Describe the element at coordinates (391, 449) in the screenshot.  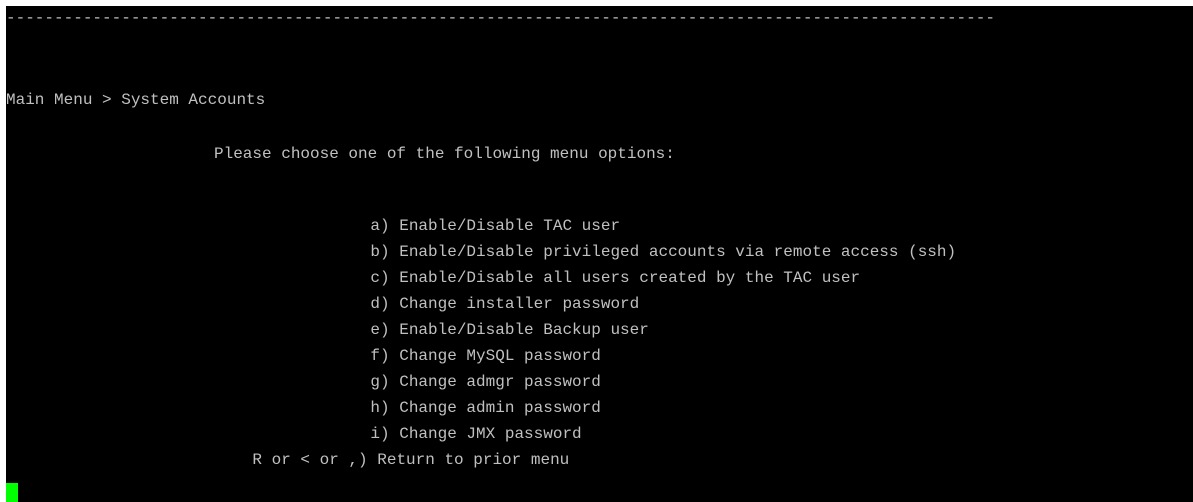
I see `menu-option-return: R or < or ,) Return to prior menu` at that location.